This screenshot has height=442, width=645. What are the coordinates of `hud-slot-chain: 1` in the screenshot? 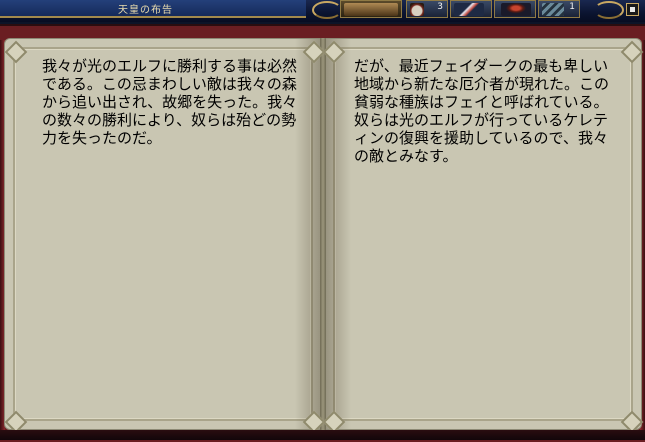 It's located at (559, 9).